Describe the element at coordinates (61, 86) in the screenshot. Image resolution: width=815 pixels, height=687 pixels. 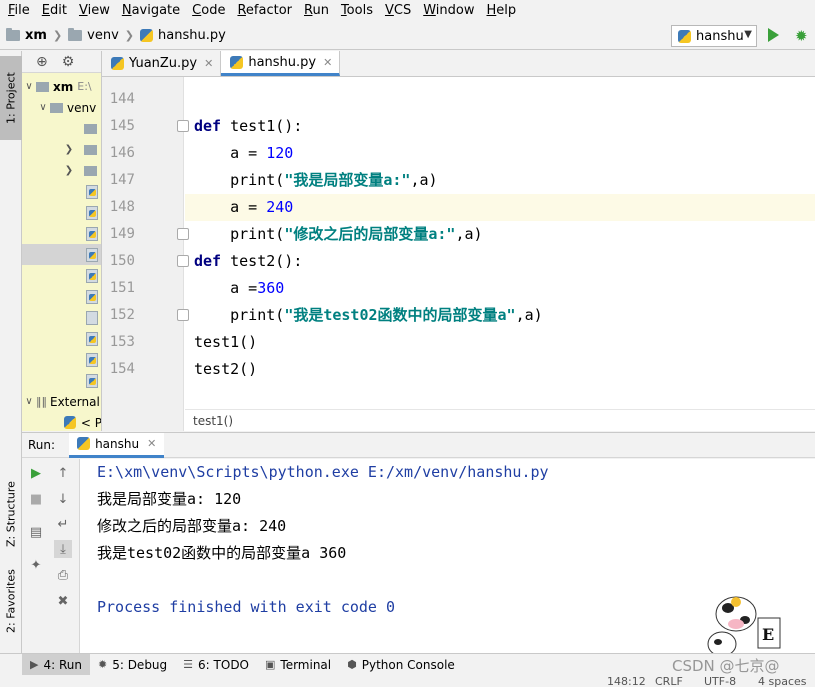
I see `tree-item-root: ∨ xm E:\` at that location.